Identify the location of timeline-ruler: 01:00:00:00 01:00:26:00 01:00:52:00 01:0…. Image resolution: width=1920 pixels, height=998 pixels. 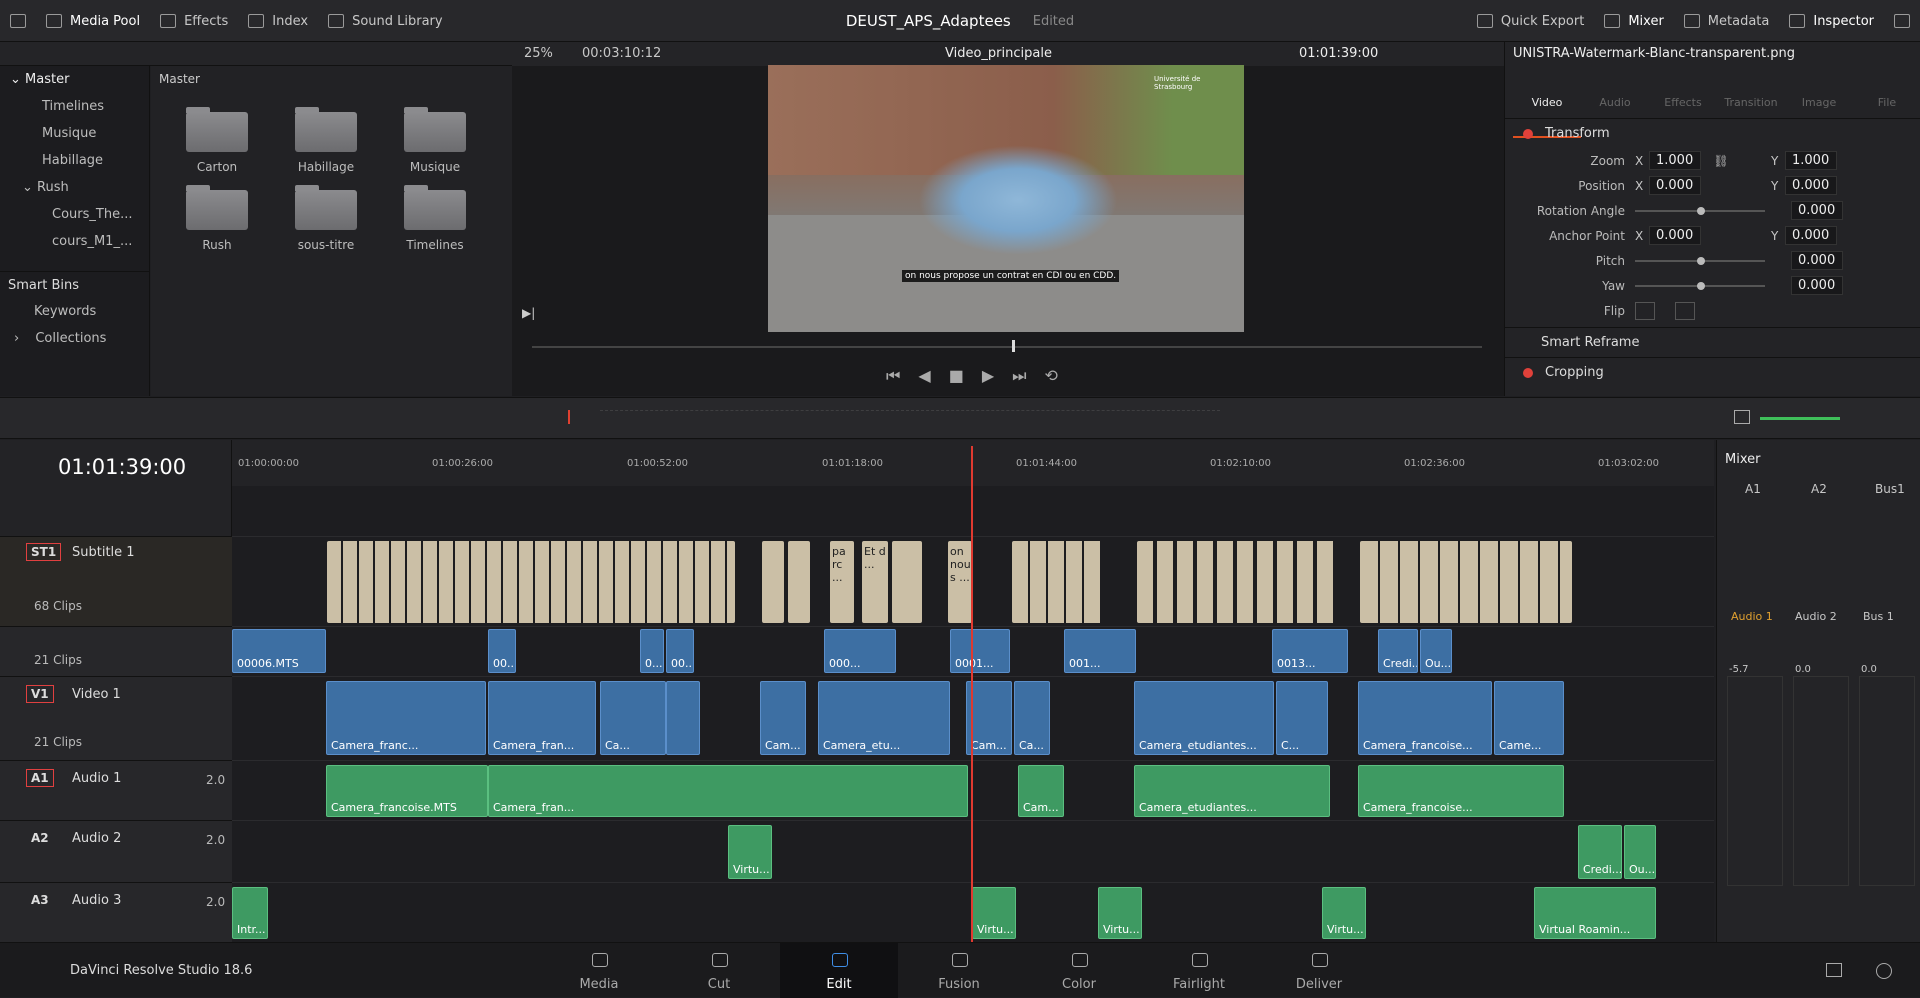
(973, 463).